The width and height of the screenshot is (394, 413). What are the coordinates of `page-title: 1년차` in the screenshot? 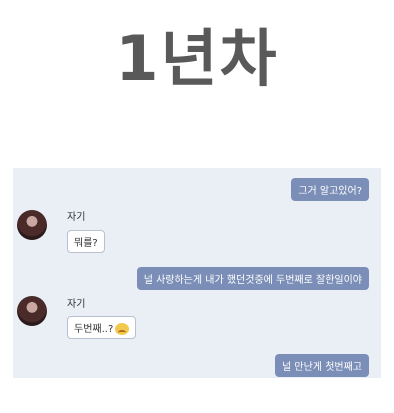 It's located at (197, 58).